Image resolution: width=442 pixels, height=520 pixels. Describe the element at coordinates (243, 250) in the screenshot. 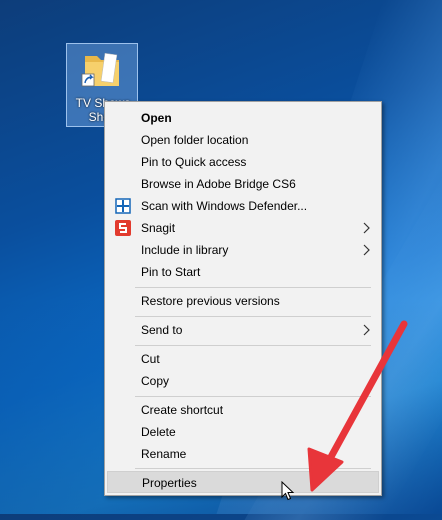

I see `menu-item-include-in-library: Include in library` at that location.